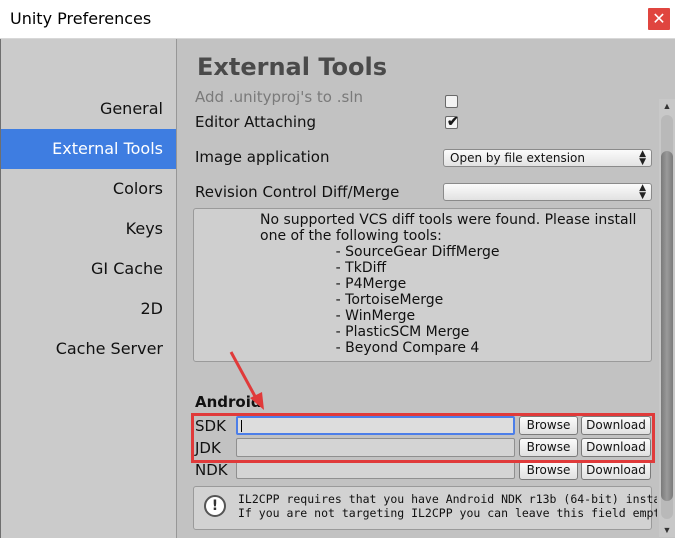 The width and height of the screenshot is (675, 538). Describe the element at coordinates (375, 425) in the screenshot. I see `sdk-path-input` at that location.